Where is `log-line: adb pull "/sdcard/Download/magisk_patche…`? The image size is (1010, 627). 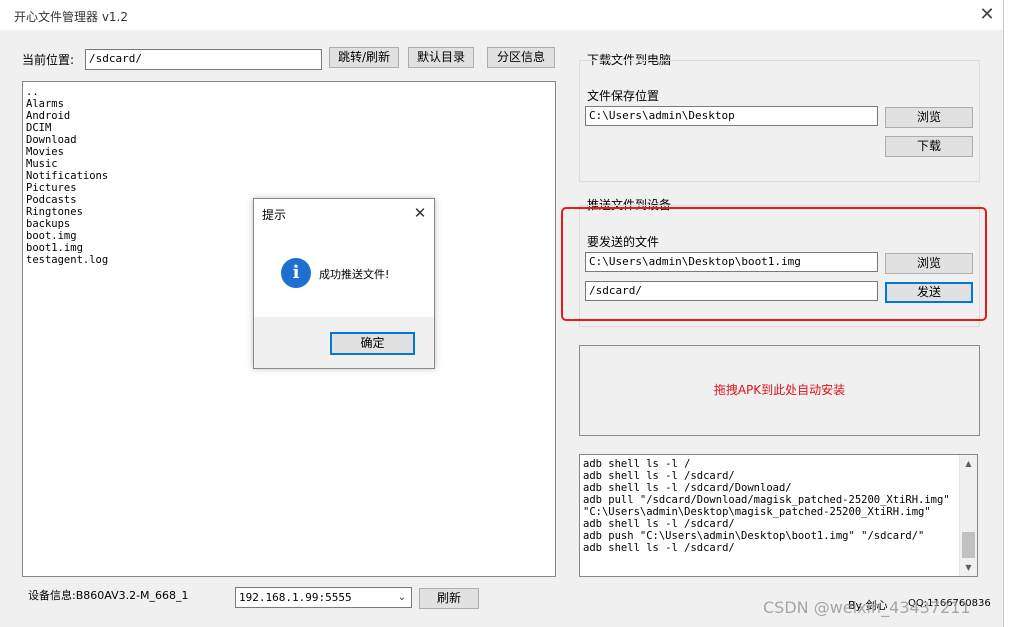 log-line: adb pull "/sdcard/Download/magisk_patche… is located at coordinates (766, 500).